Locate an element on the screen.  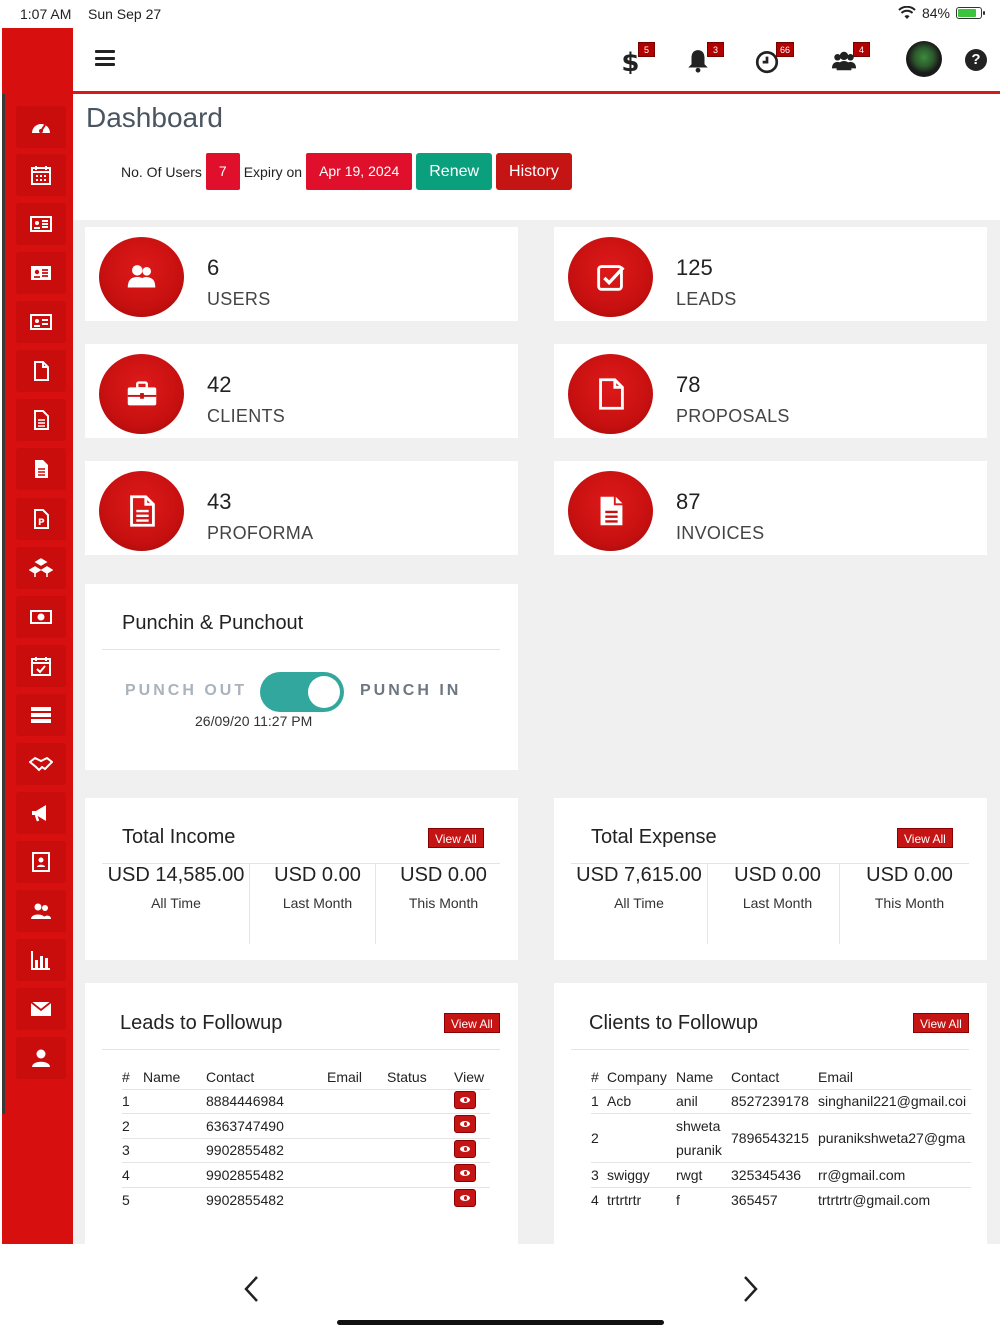
col-header: Name is located at coordinates (695, 1076).